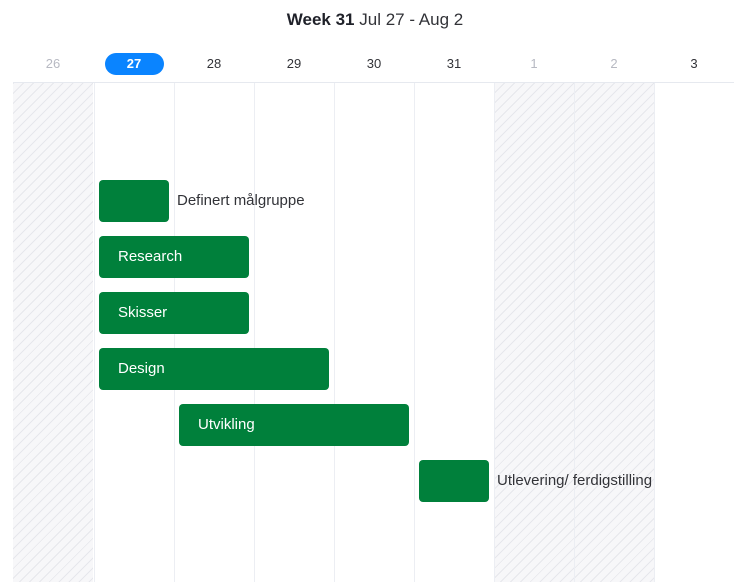  What do you see at coordinates (614, 64) in the screenshot?
I see `day-header-2: 2` at bounding box center [614, 64].